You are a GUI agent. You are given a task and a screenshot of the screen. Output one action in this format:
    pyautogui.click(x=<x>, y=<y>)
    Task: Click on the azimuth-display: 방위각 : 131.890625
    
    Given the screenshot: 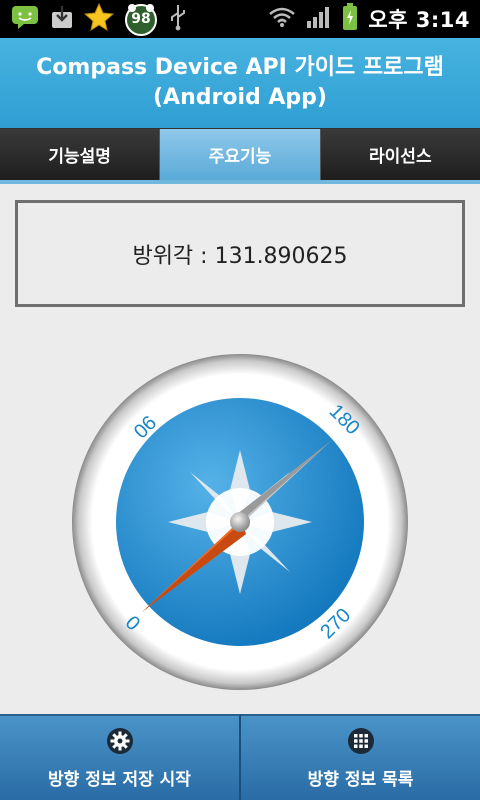 What is the action you would take?
    pyautogui.click(x=240, y=253)
    